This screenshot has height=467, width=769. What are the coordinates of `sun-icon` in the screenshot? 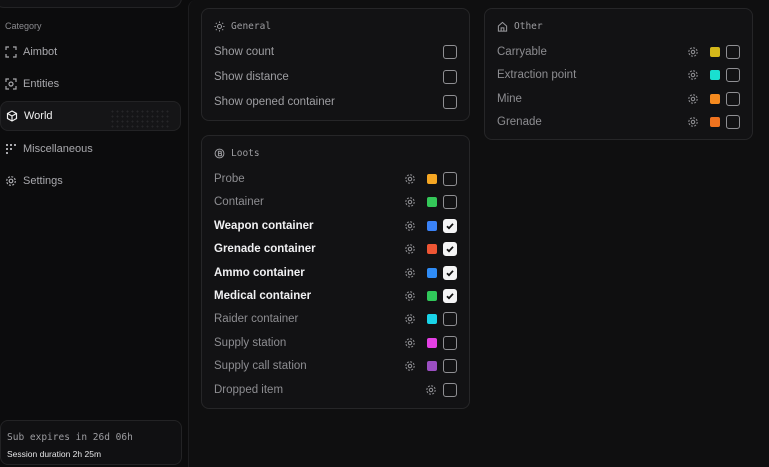 It's located at (219, 26).